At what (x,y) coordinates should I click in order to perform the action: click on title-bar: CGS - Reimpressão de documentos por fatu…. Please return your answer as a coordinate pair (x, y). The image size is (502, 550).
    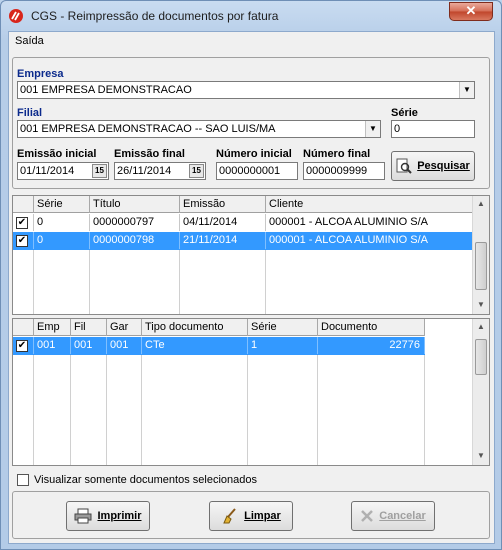
    Looking at the image, I should click on (251, 16).